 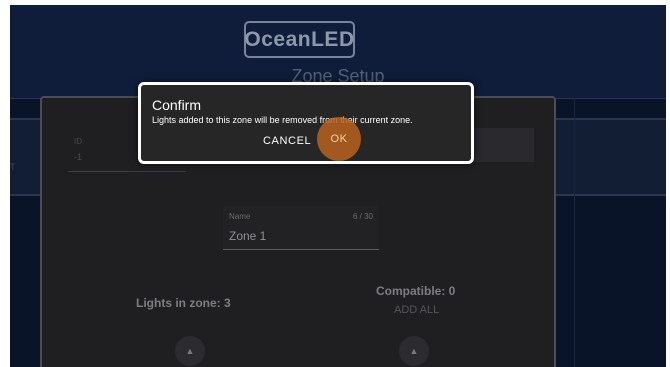 I want to click on name-label: Name, so click(x=240, y=216).